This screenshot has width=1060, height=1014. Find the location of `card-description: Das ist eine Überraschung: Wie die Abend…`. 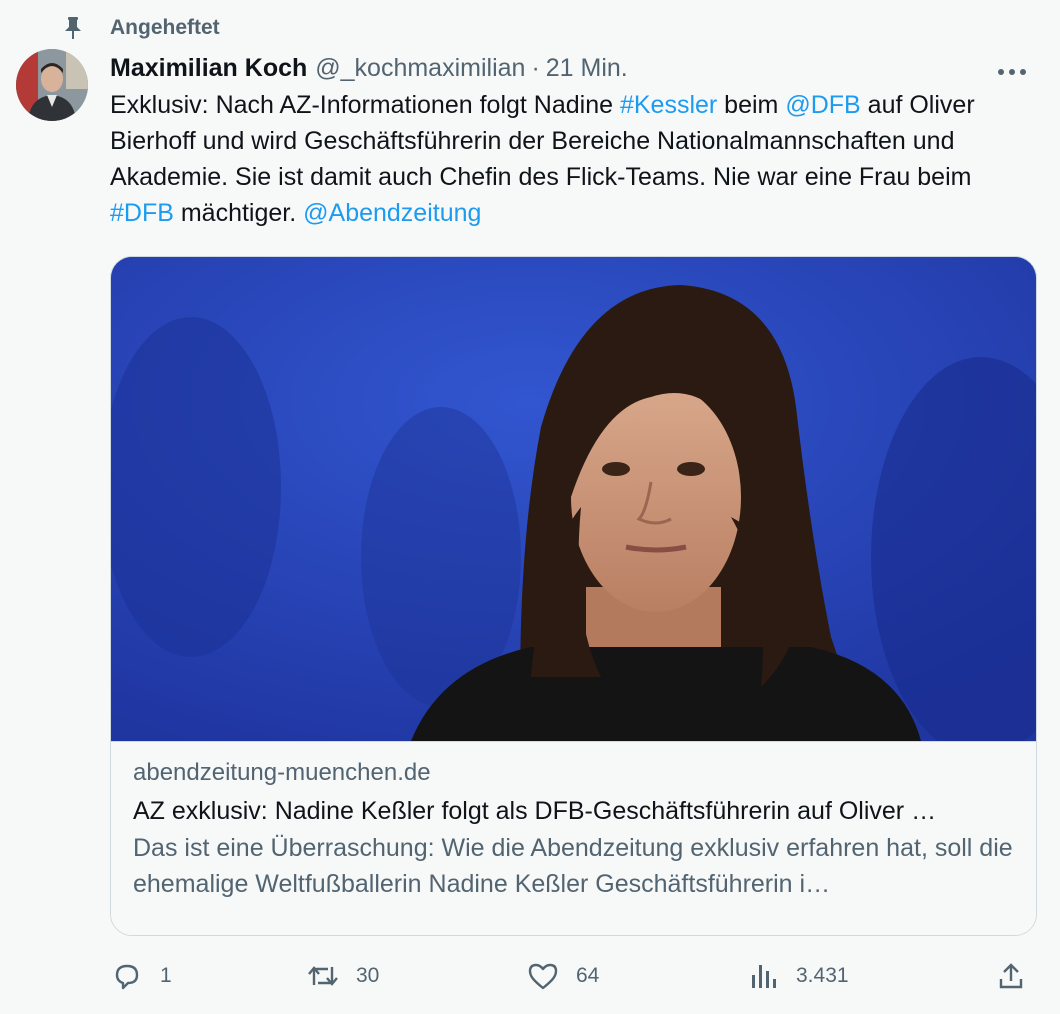

card-description: Das ist eine Überraschung: Wie die Abend… is located at coordinates (573, 866).